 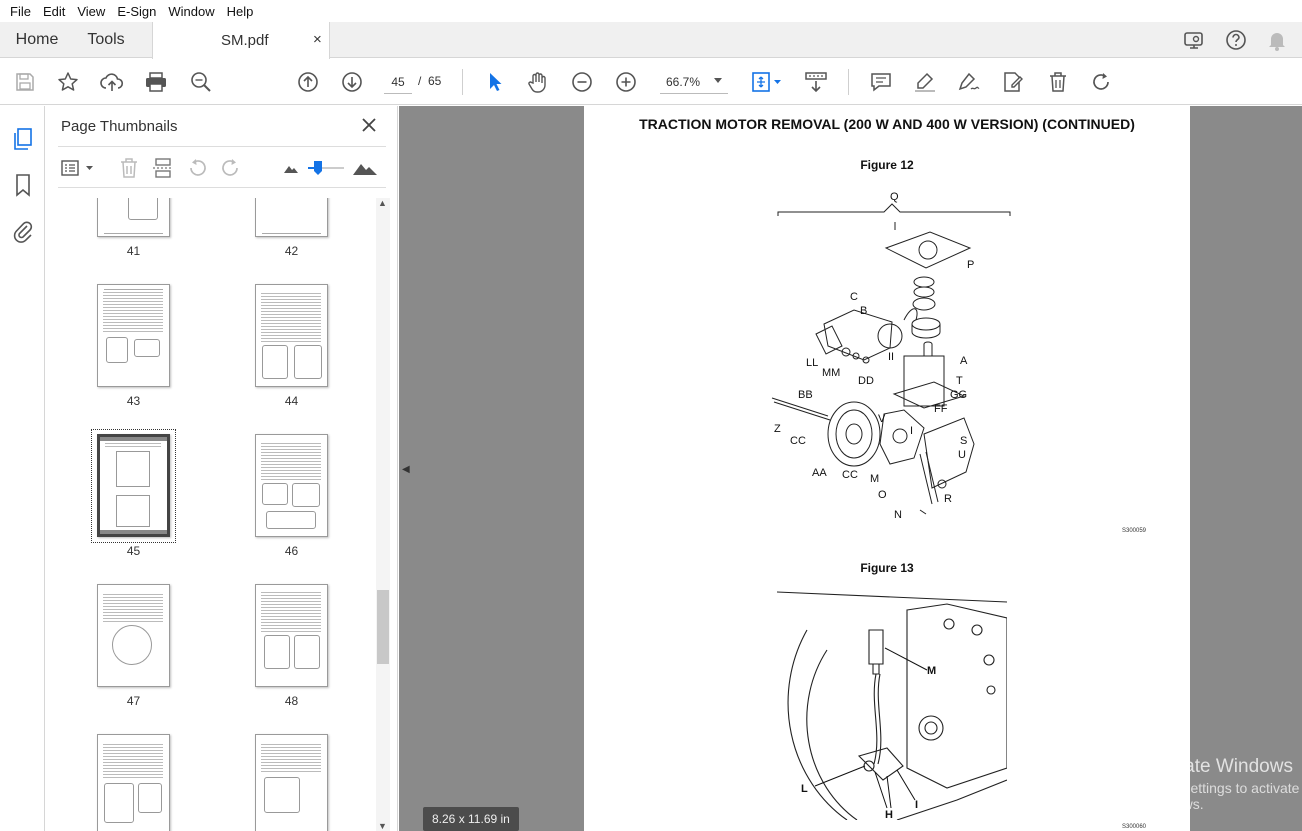 I want to click on next-page-icon, so click(x=352, y=82).